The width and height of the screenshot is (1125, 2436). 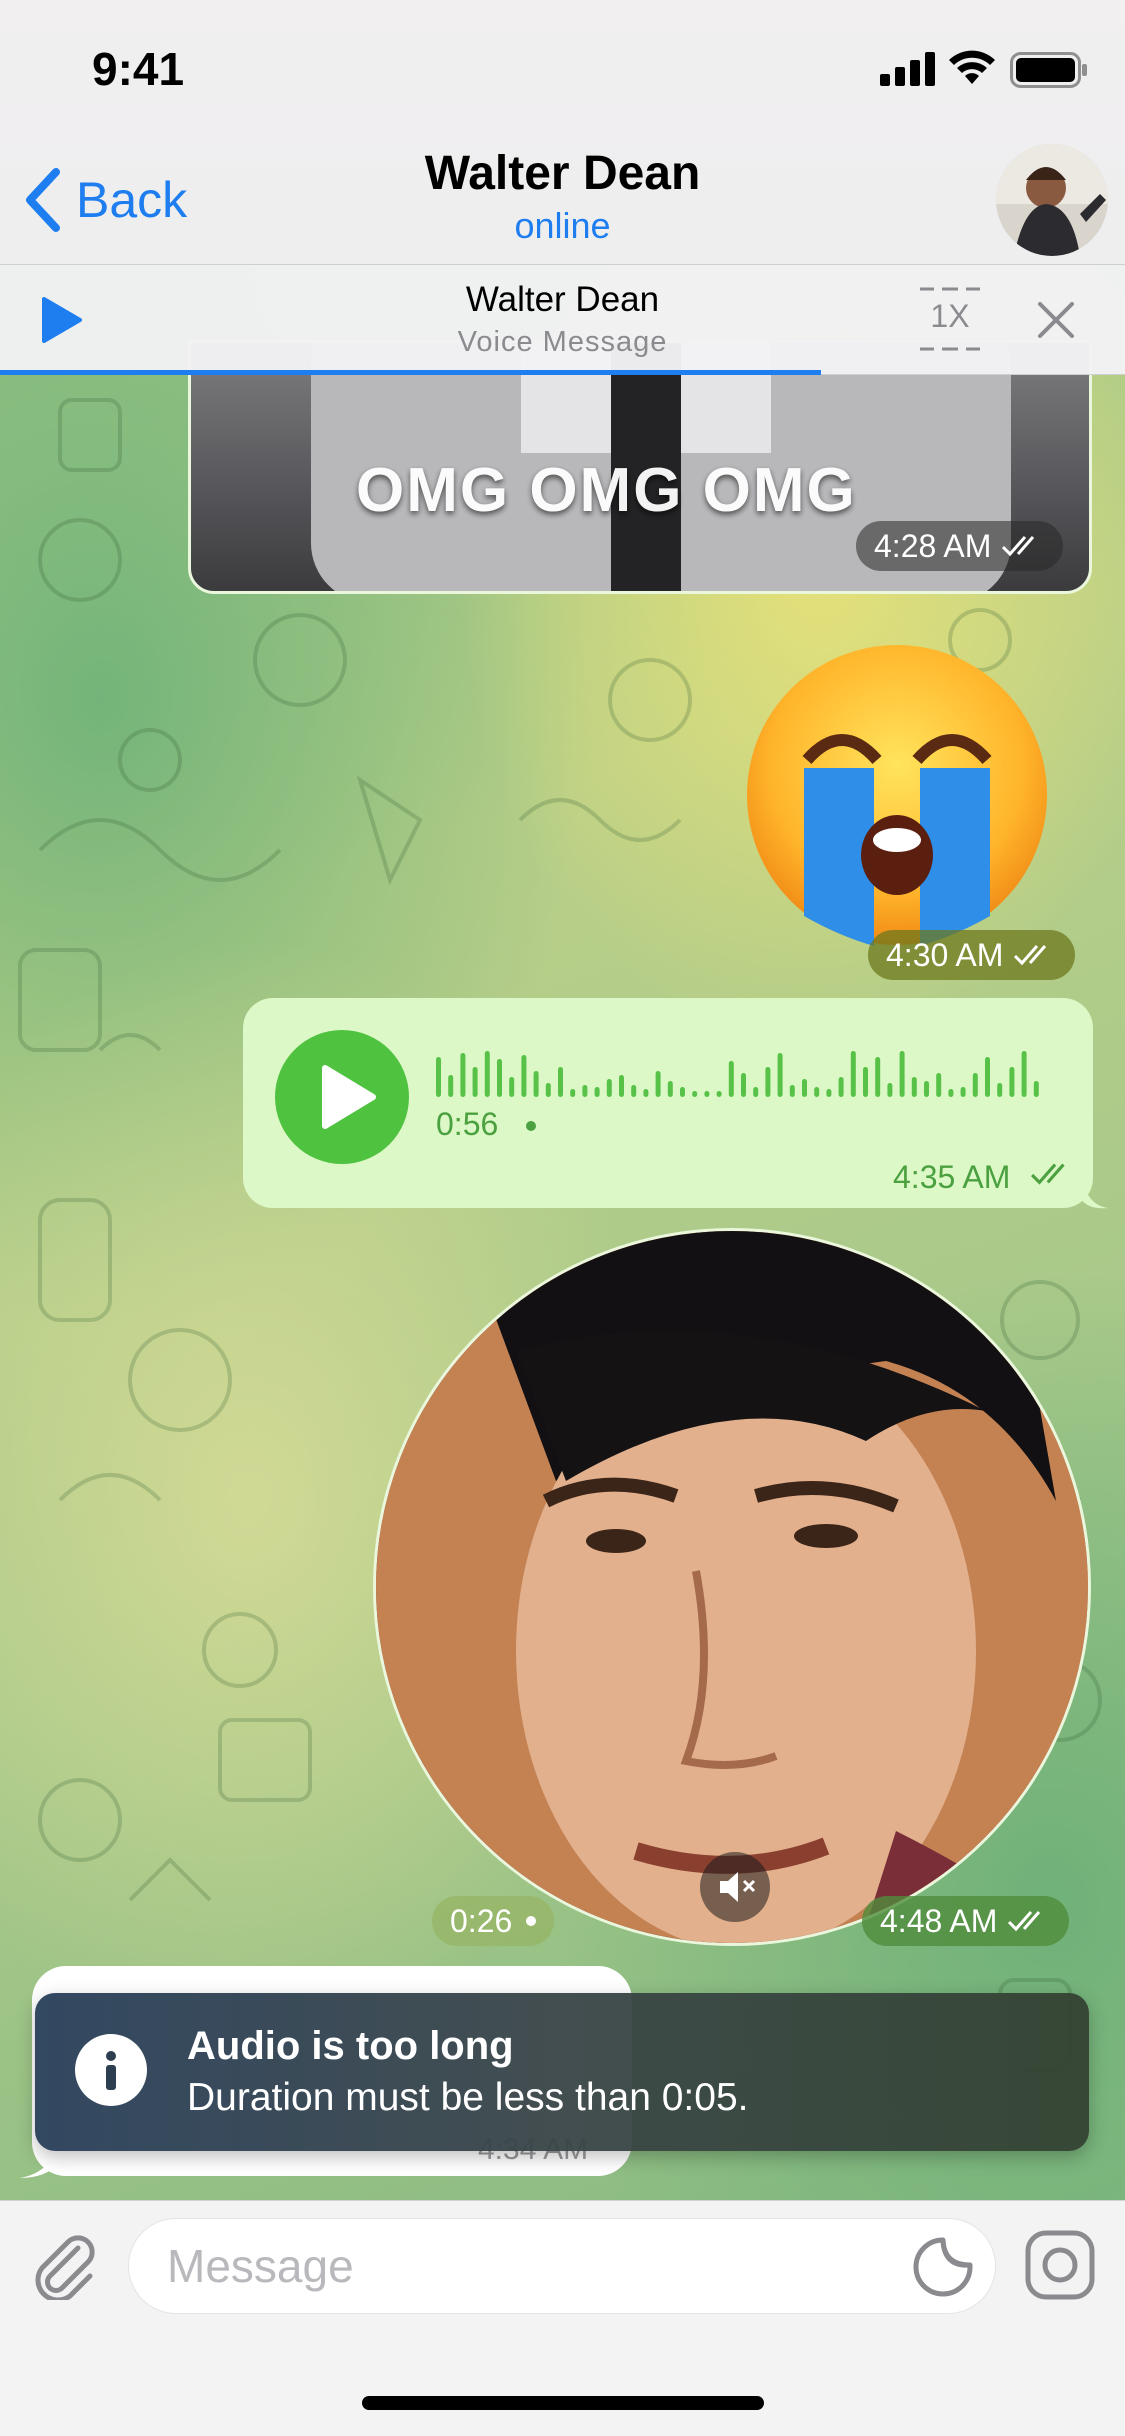 What do you see at coordinates (950, 316) in the screenshot?
I see `playback-speed-label: 1X` at bounding box center [950, 316].